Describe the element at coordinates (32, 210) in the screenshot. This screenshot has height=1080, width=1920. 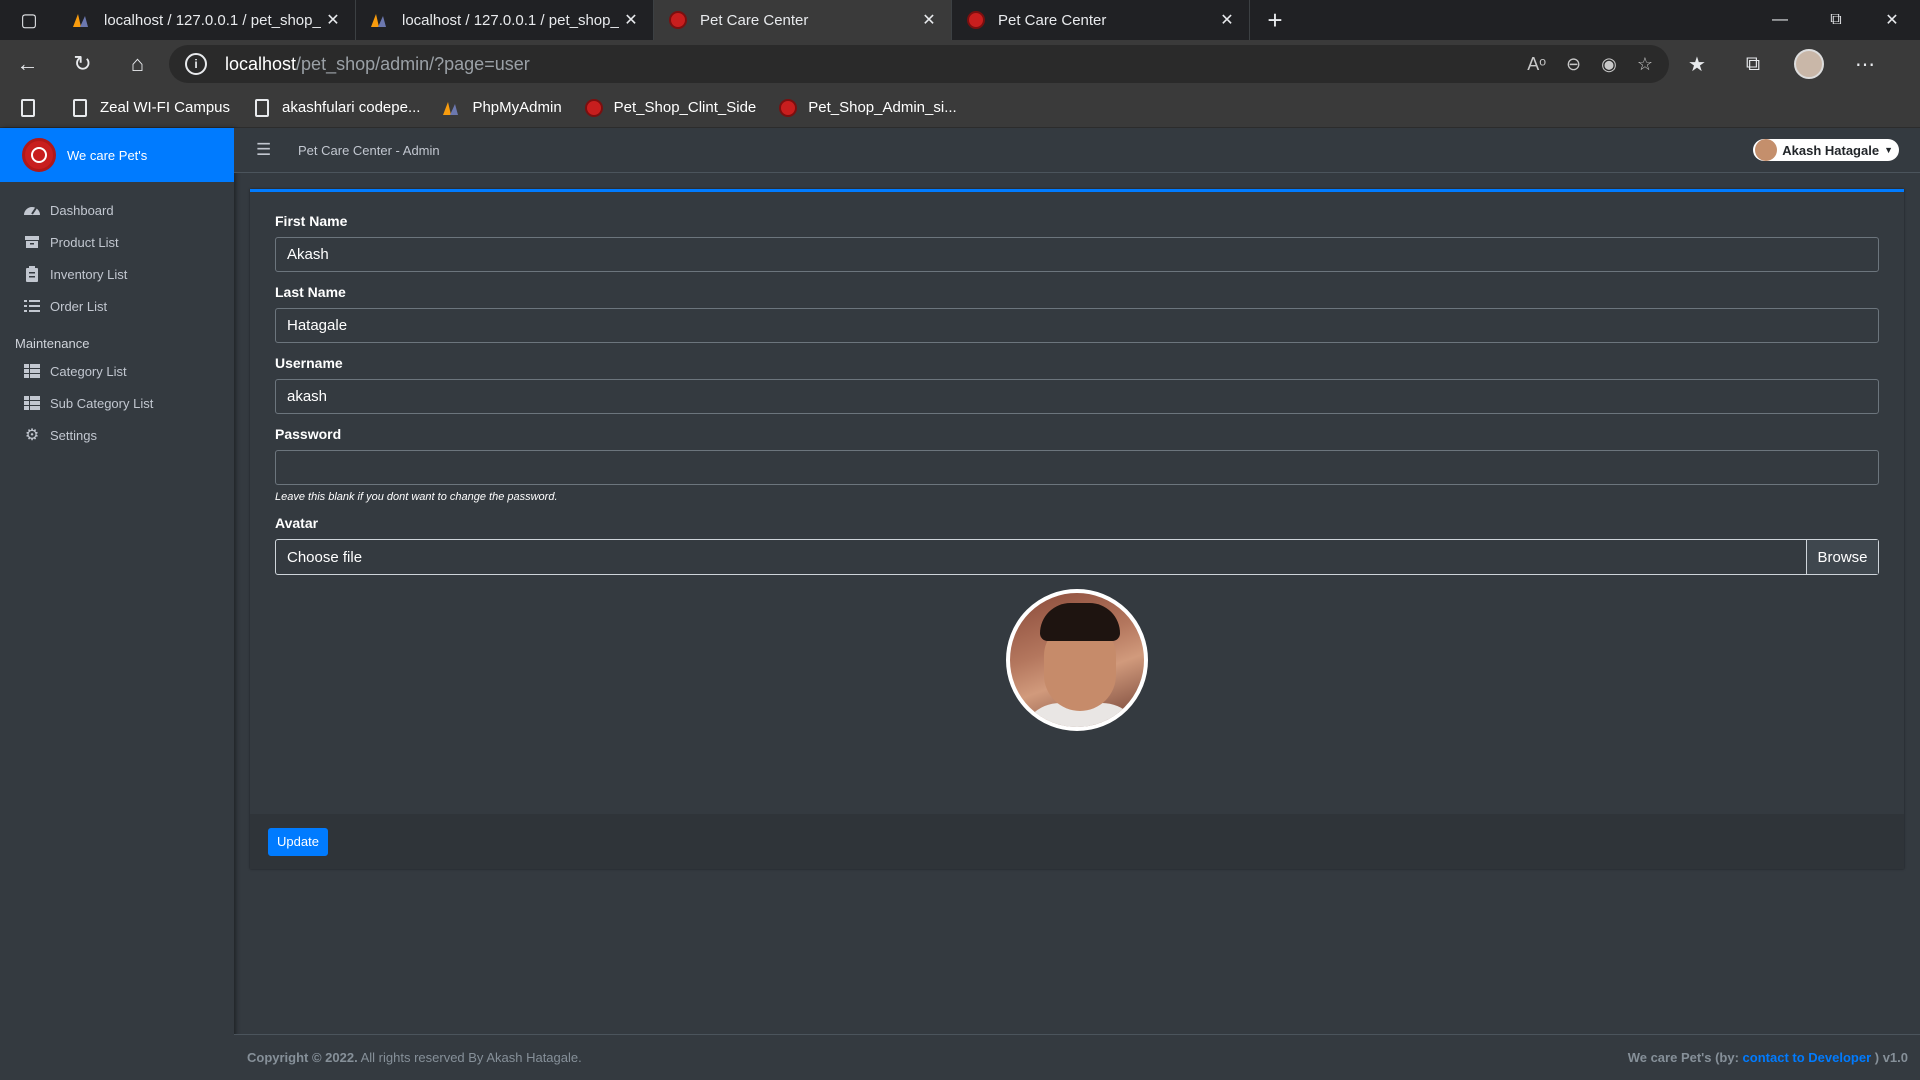
I see `tachometer-icon` at that location.